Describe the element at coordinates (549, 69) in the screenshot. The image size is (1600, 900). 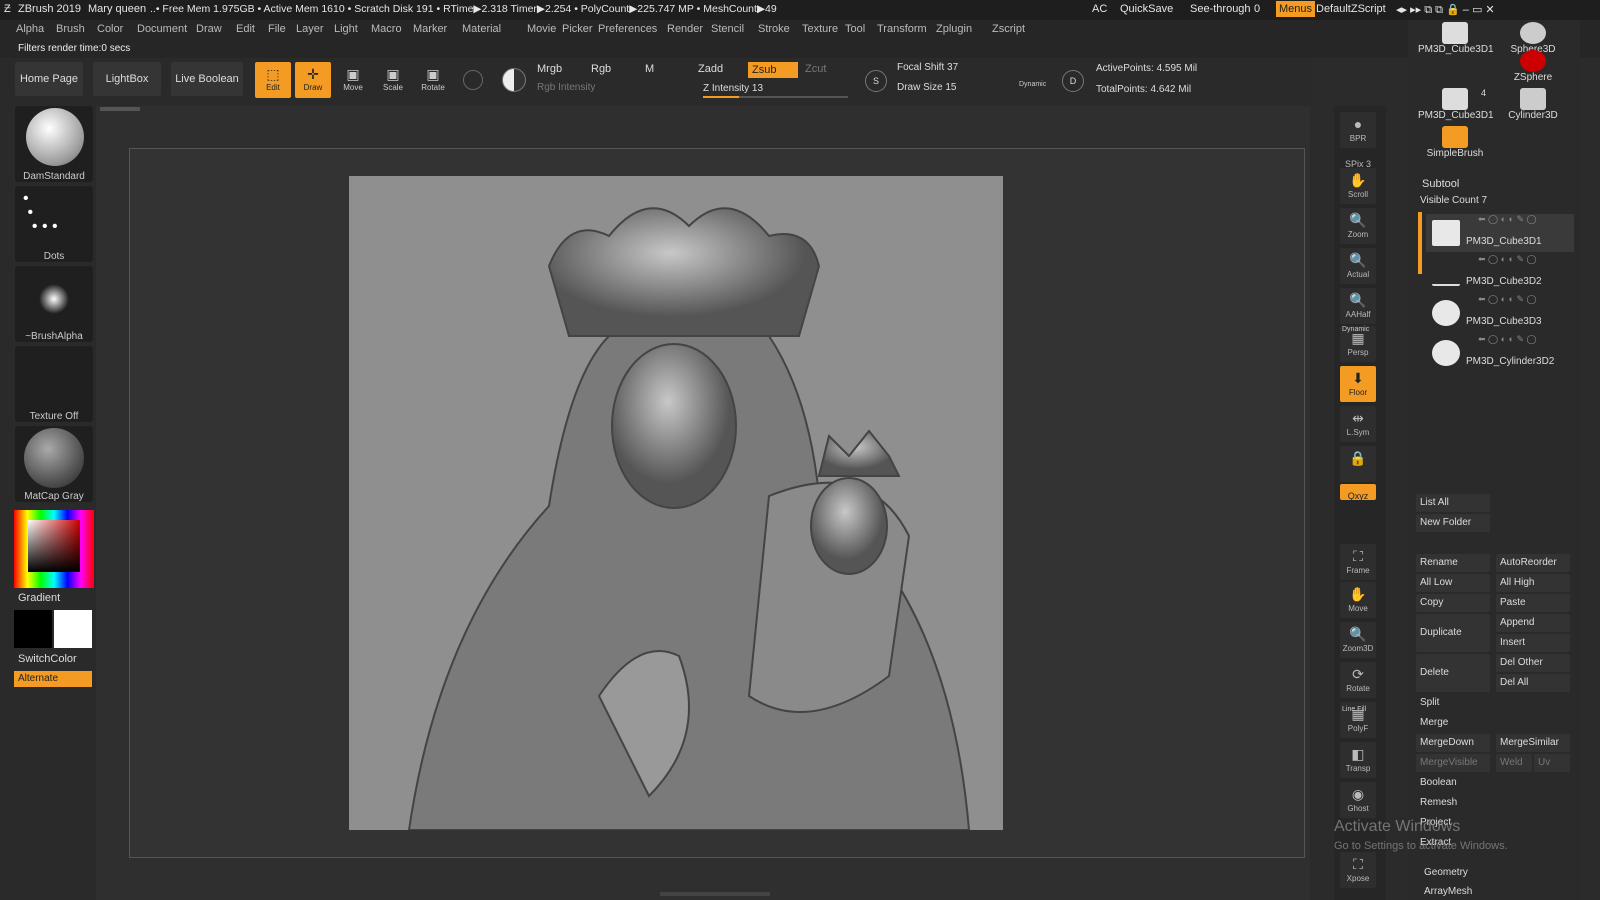
I see `mrgb-button: Mrgb` at that location.